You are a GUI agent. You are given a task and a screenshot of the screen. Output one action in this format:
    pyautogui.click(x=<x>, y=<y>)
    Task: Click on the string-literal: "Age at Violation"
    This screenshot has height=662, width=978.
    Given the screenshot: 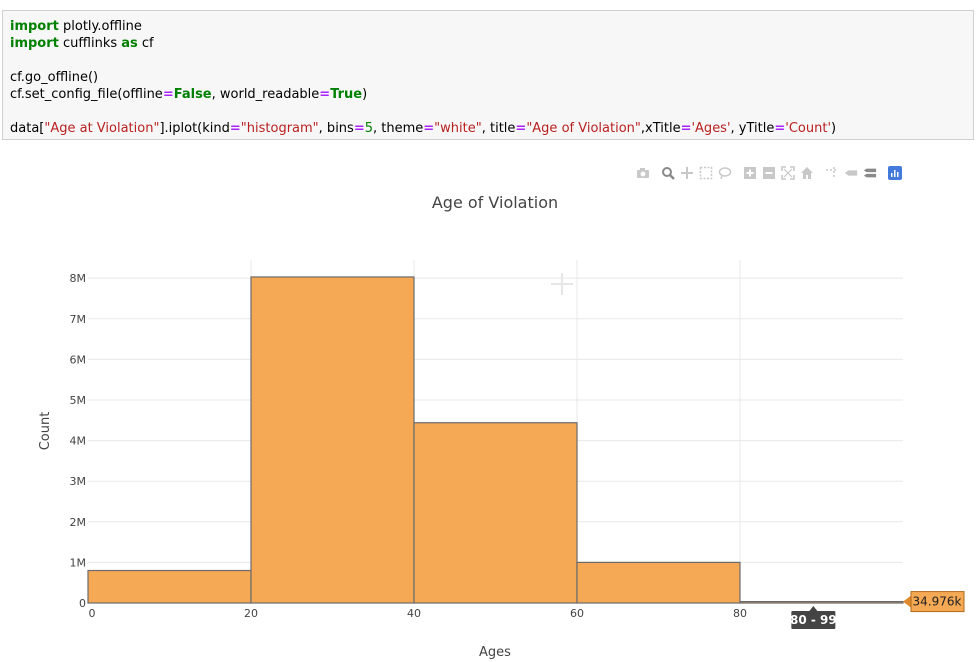 What is the action you would take?
    pyautogui.click(x=102, y=128)
    